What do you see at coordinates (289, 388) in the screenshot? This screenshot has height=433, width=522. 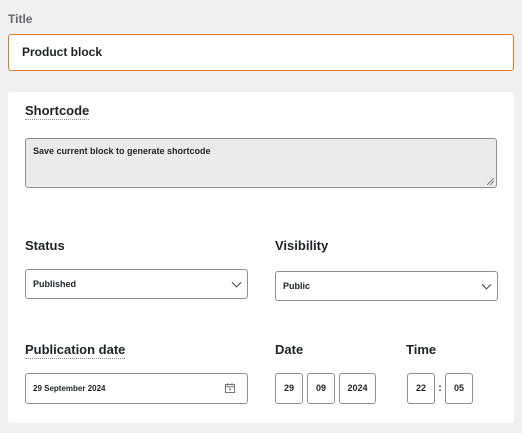 I see `date-day-input: 29` at bounding box center [289, 388].